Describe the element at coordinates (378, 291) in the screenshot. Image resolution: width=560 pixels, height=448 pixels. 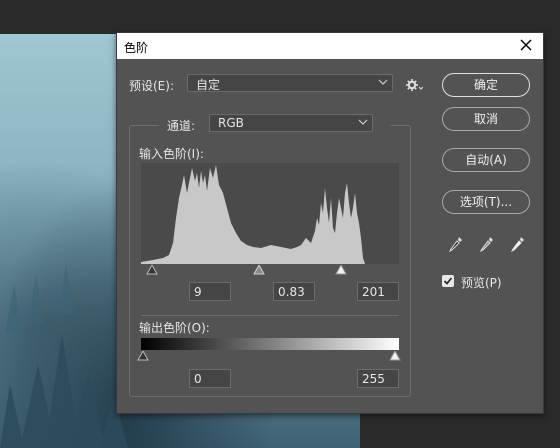
I see `input-white-field: 201` at that location.